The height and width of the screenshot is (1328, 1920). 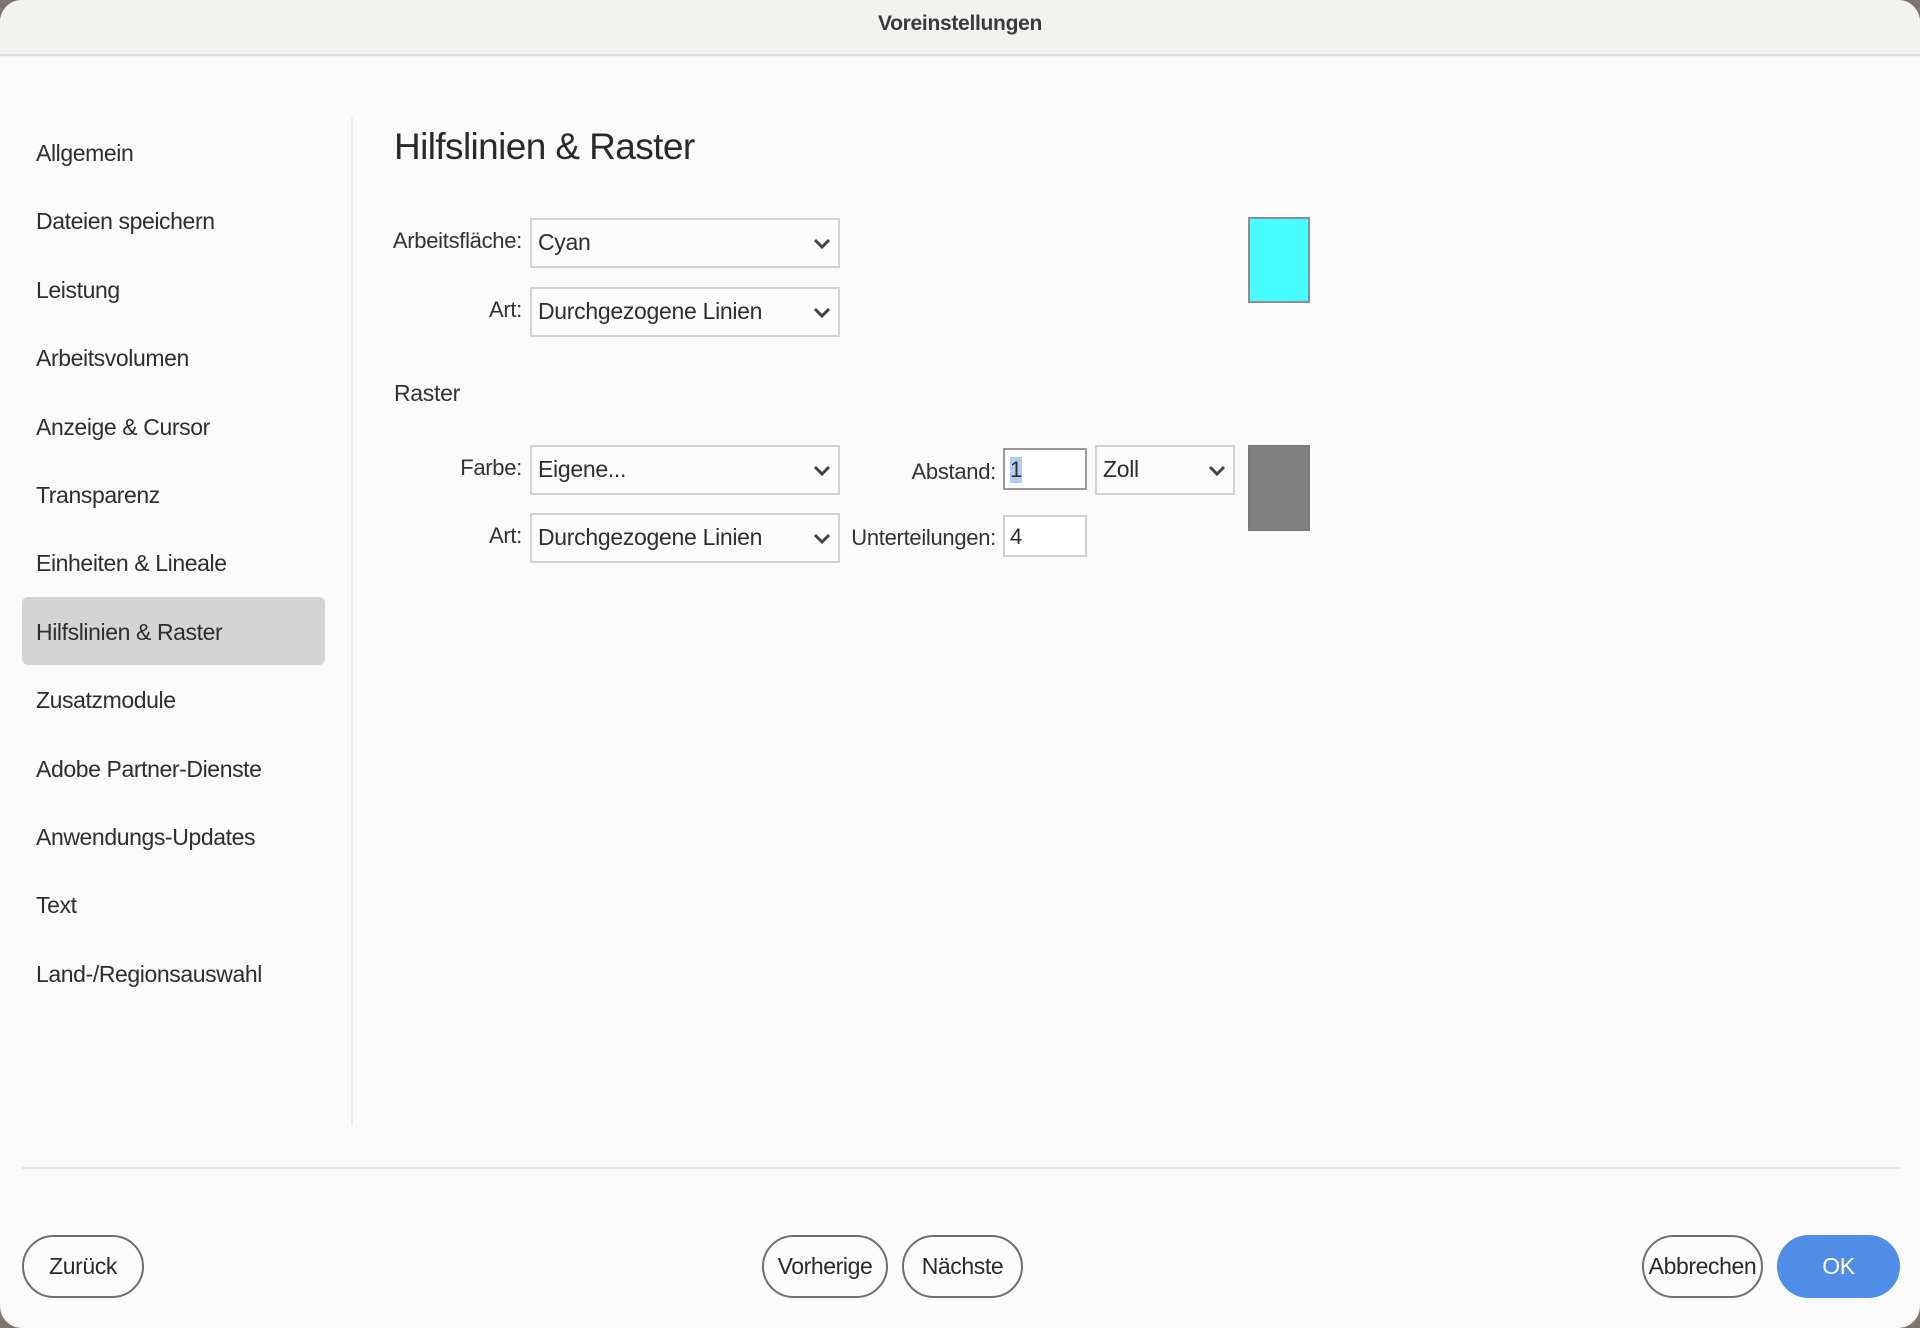 I want to click on sidebar-item: Adobe Partner-Dienste, so click(x=173, y=768).